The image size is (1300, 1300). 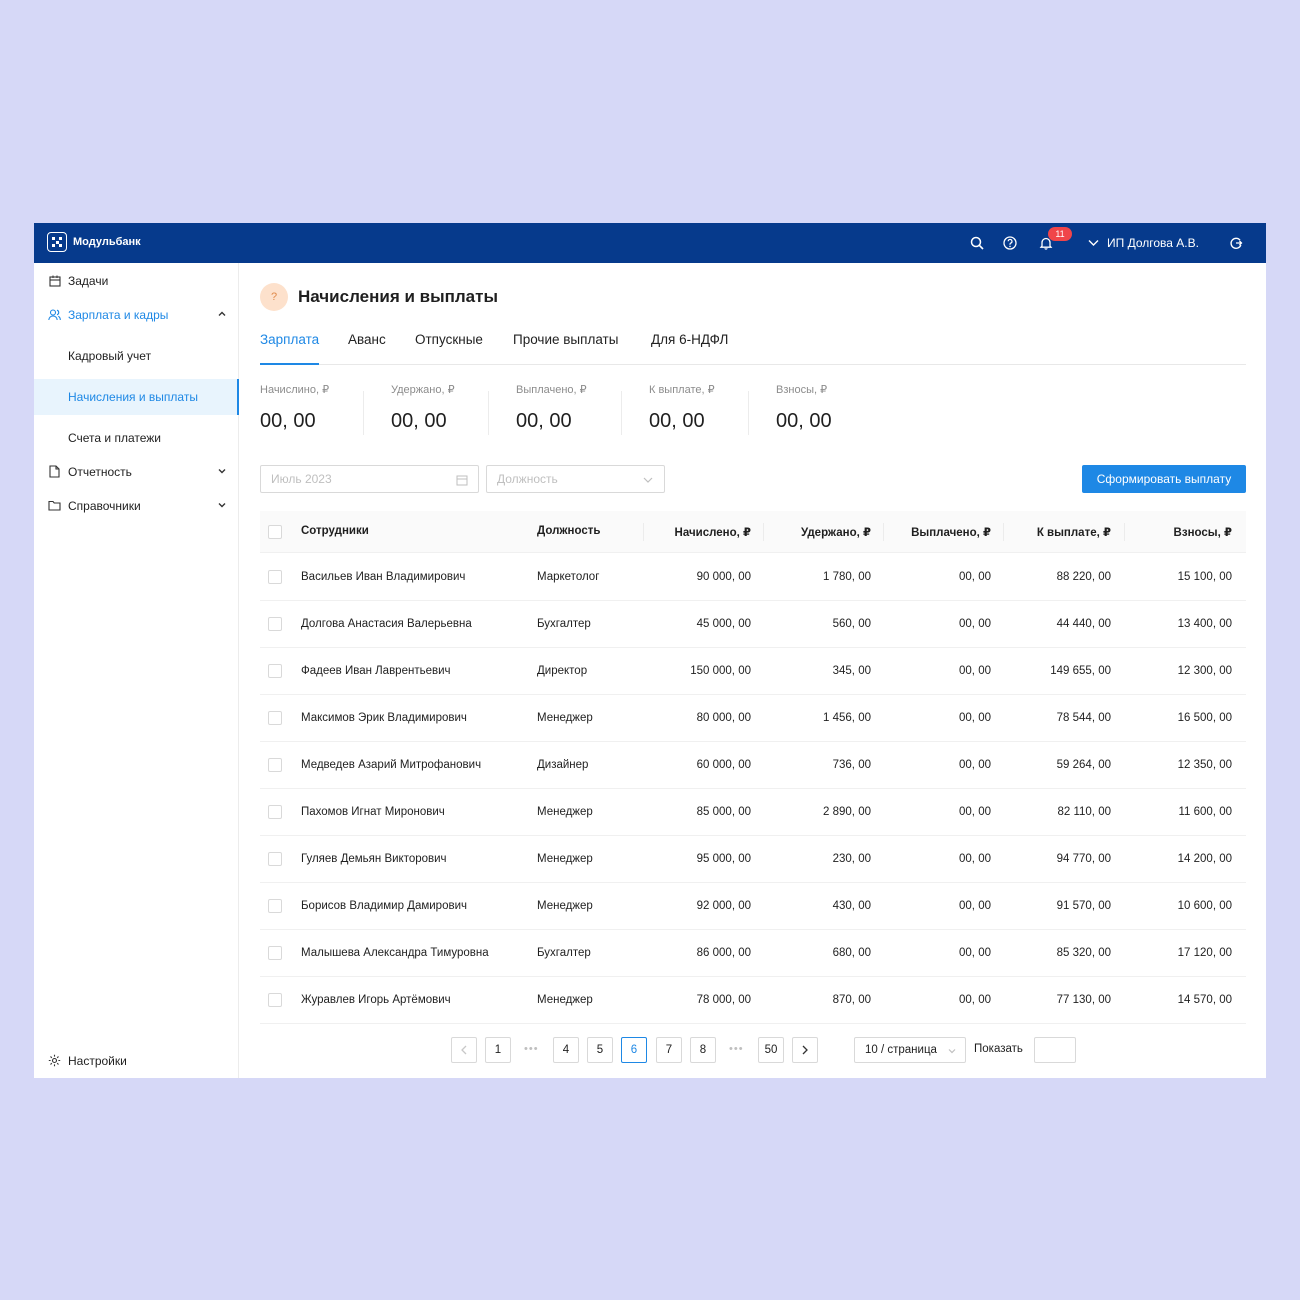 I want to click on cell-withheld: 2 890, 00, so click(x=847, y=812).